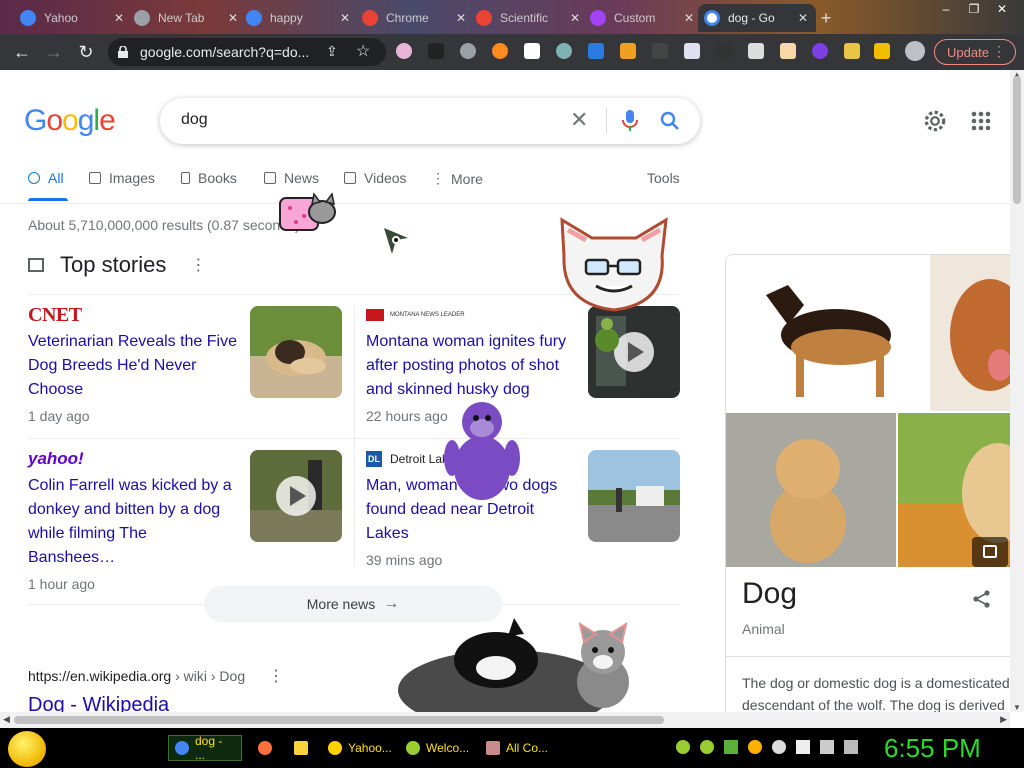  Describe the element at coordinates (98, 703) in the screenshot. I see `result-title: Dog - Wikipedia` at that location.